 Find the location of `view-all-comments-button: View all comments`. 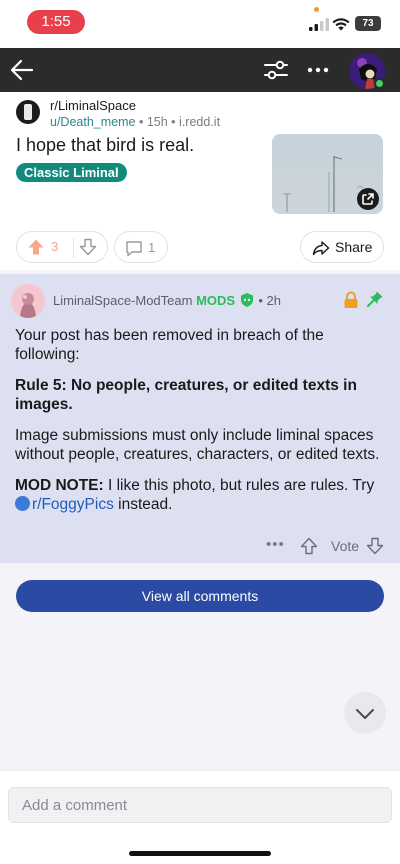

view-all-comments-button: View all comments is located at coordinates (200, 596).